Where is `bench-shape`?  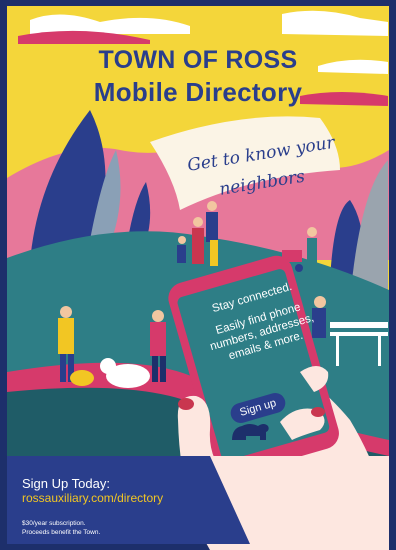
bench-shape is located at coordinates (359, 325).